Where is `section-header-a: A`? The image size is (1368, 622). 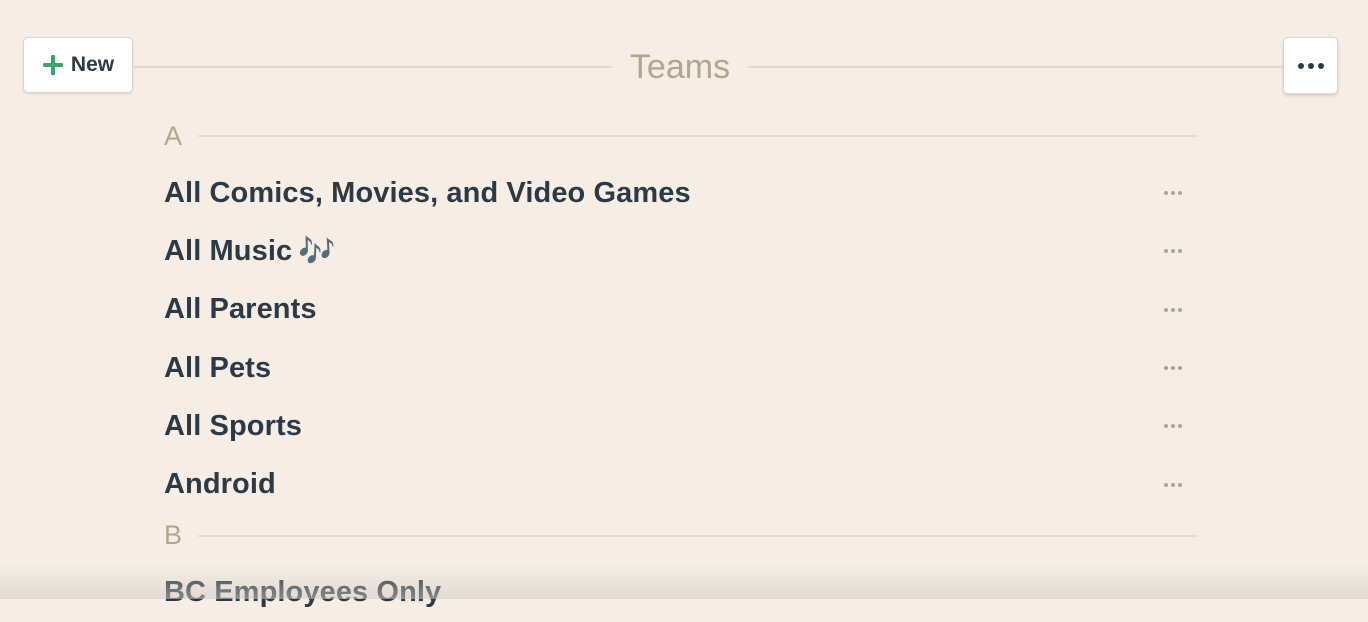 section-header-a: A is located at coordinates (681, 136).